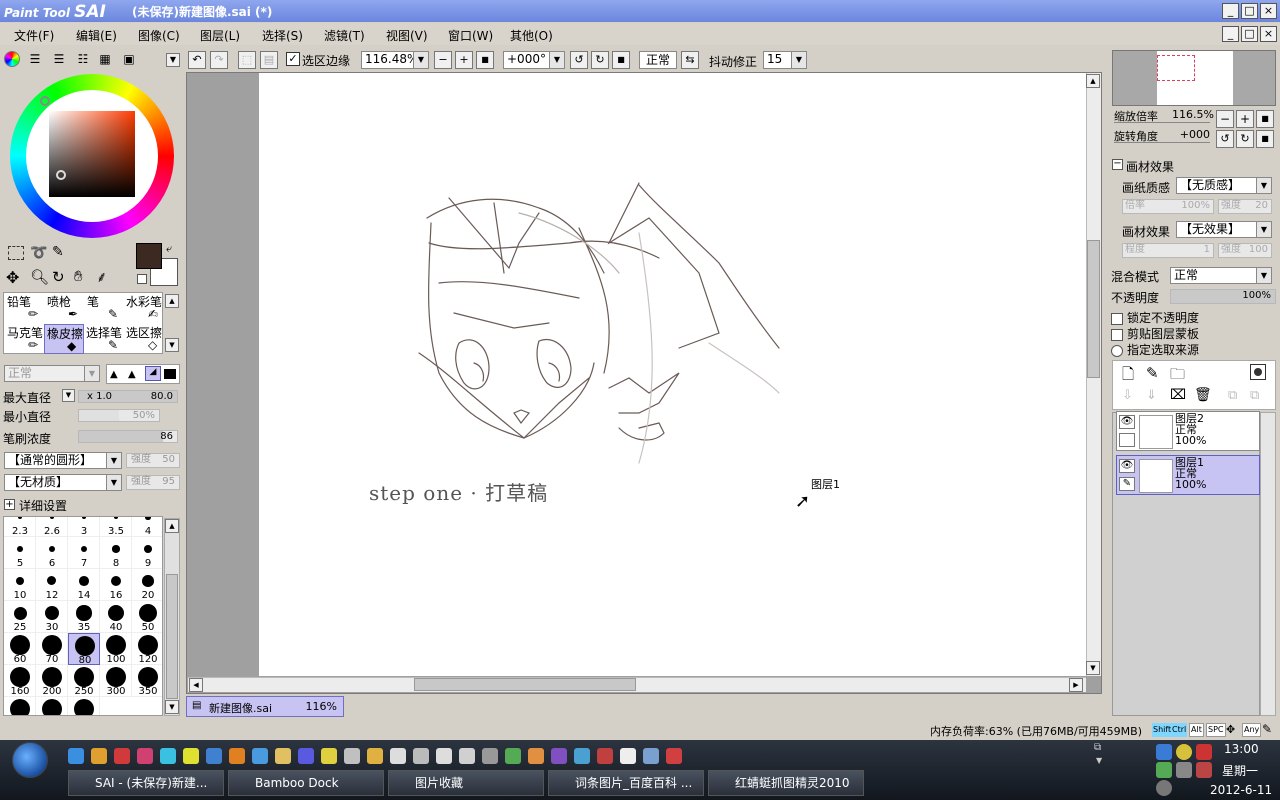  I want to click on rotate-left-icon: ↺, so click(579, 60).